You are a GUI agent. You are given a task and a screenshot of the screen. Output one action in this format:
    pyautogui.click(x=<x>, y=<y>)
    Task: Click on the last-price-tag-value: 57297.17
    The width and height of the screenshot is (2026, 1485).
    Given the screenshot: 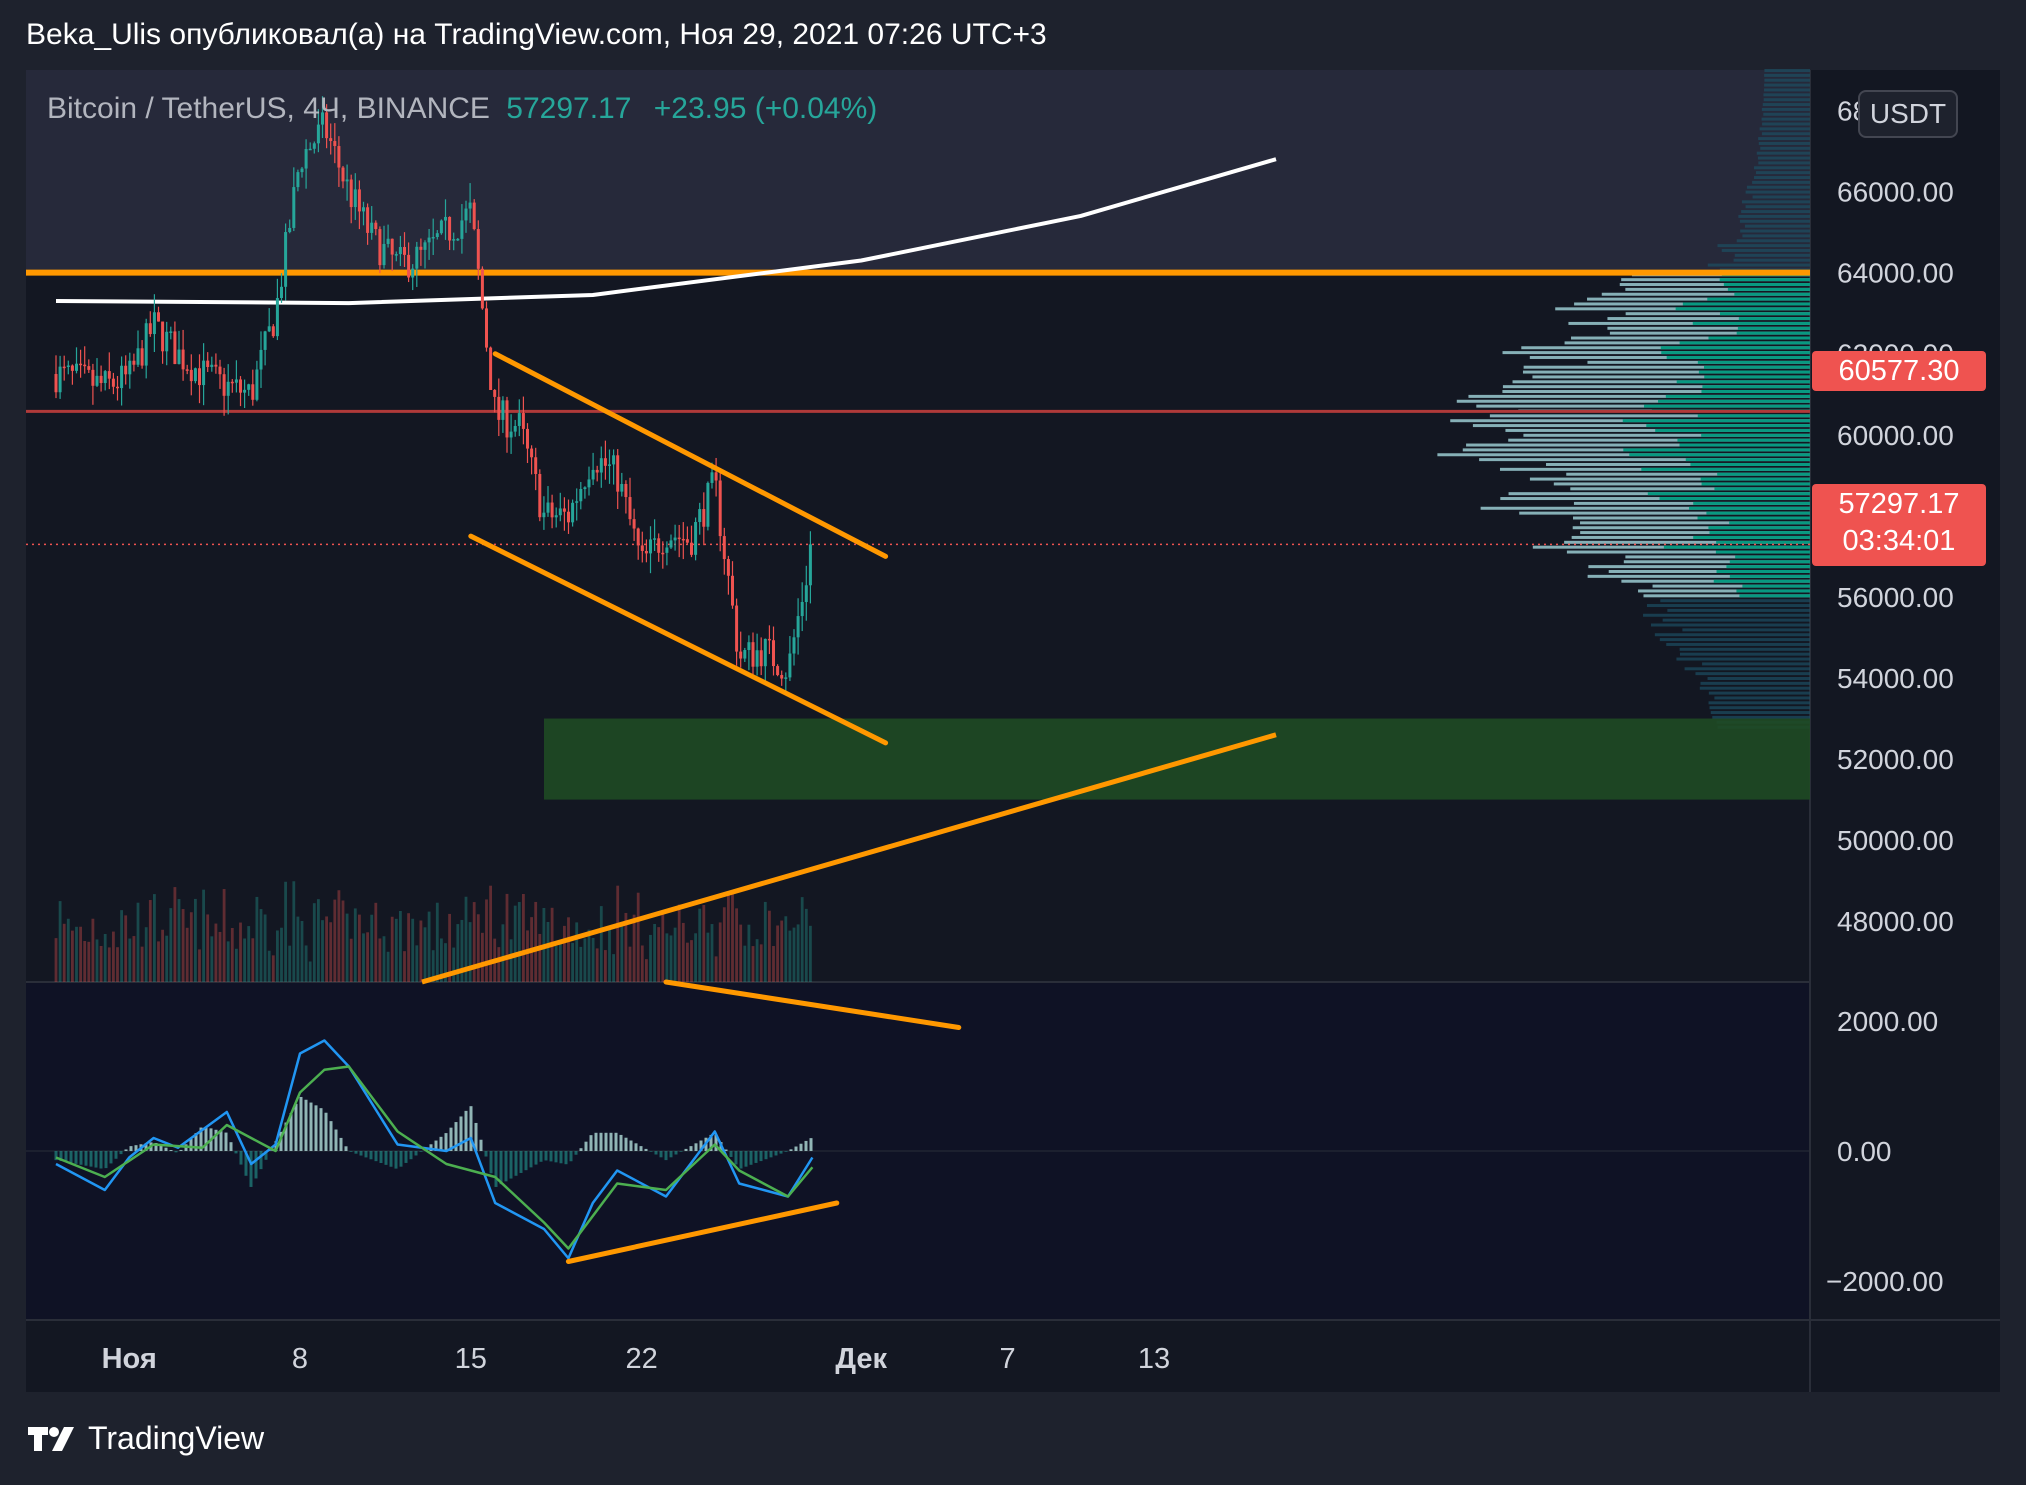 What is the action you would take?
    pyautogui.click(x=1899, y=504)
    